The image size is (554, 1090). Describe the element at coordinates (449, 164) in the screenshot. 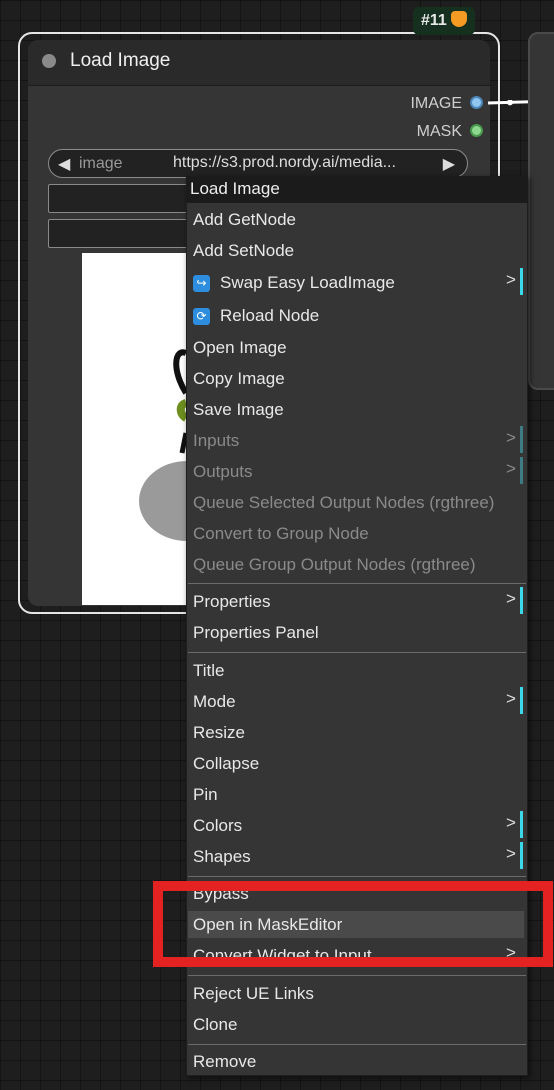

I see `next-arrow-icon: ▶` at that location.